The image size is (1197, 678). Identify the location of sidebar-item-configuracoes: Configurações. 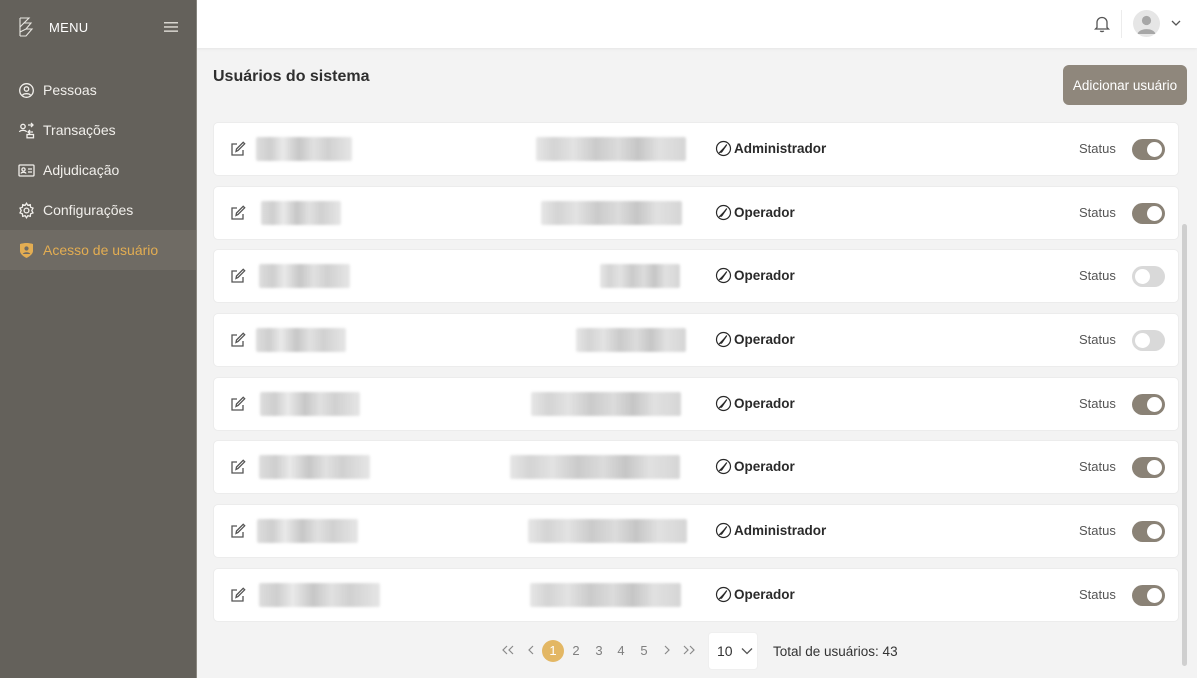
(98, 210).